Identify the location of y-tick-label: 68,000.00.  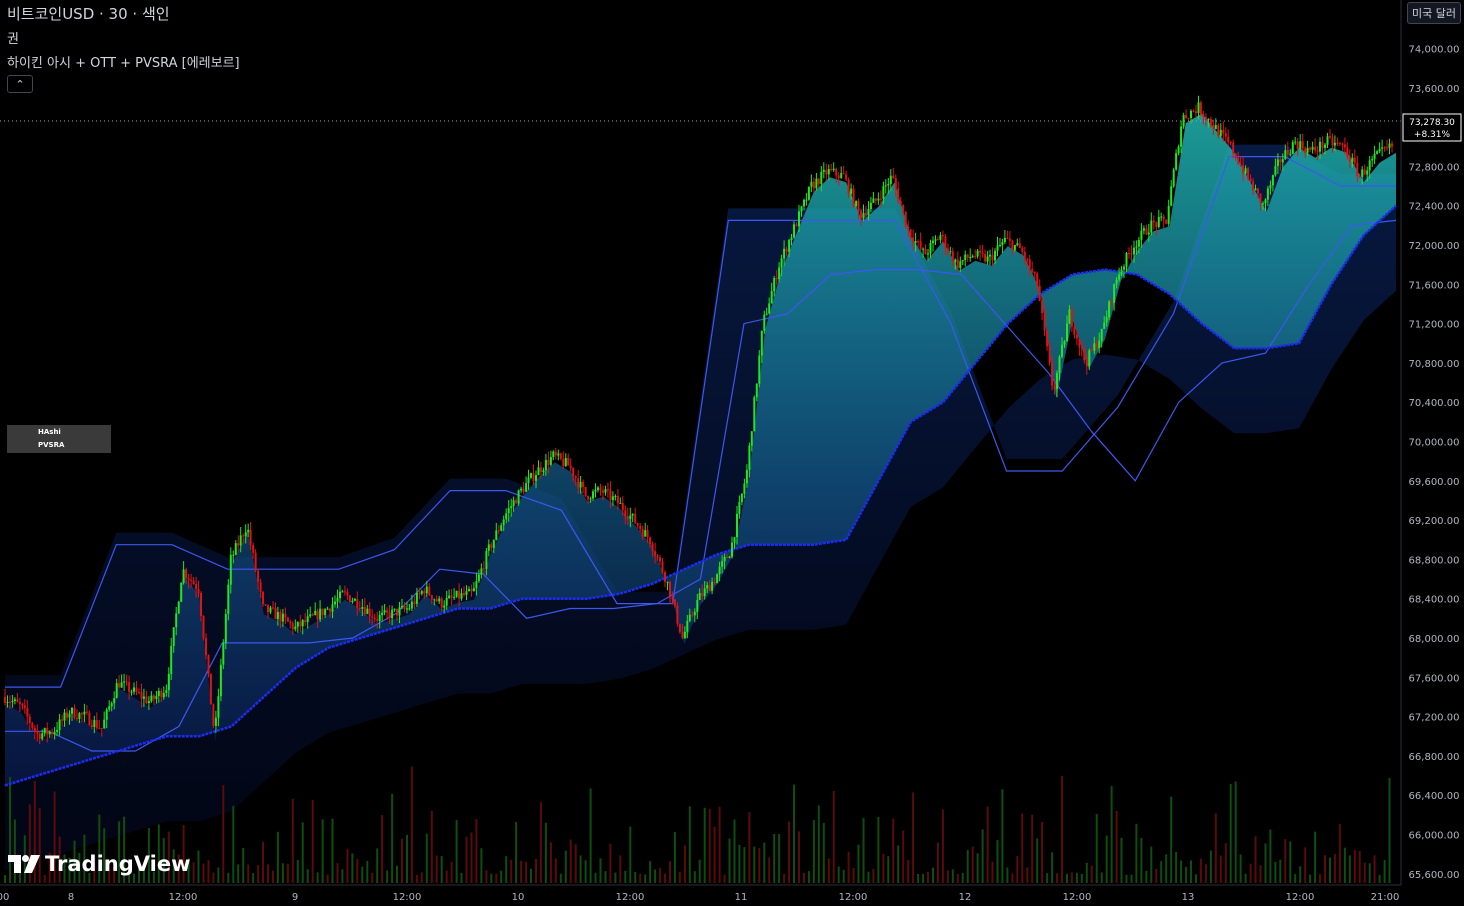
(1434, 639).